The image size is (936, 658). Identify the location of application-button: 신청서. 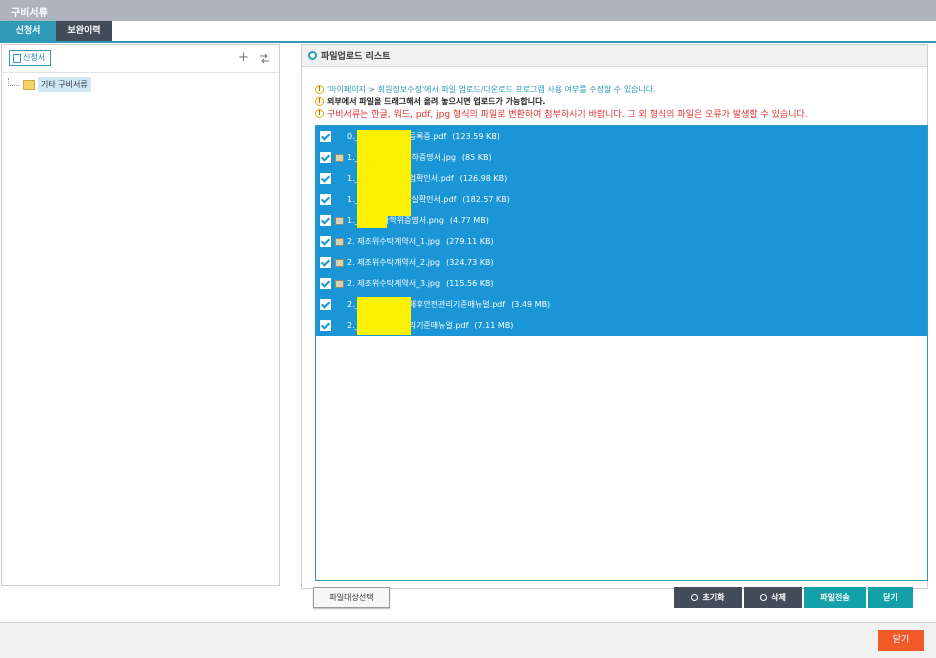
(30, 58).